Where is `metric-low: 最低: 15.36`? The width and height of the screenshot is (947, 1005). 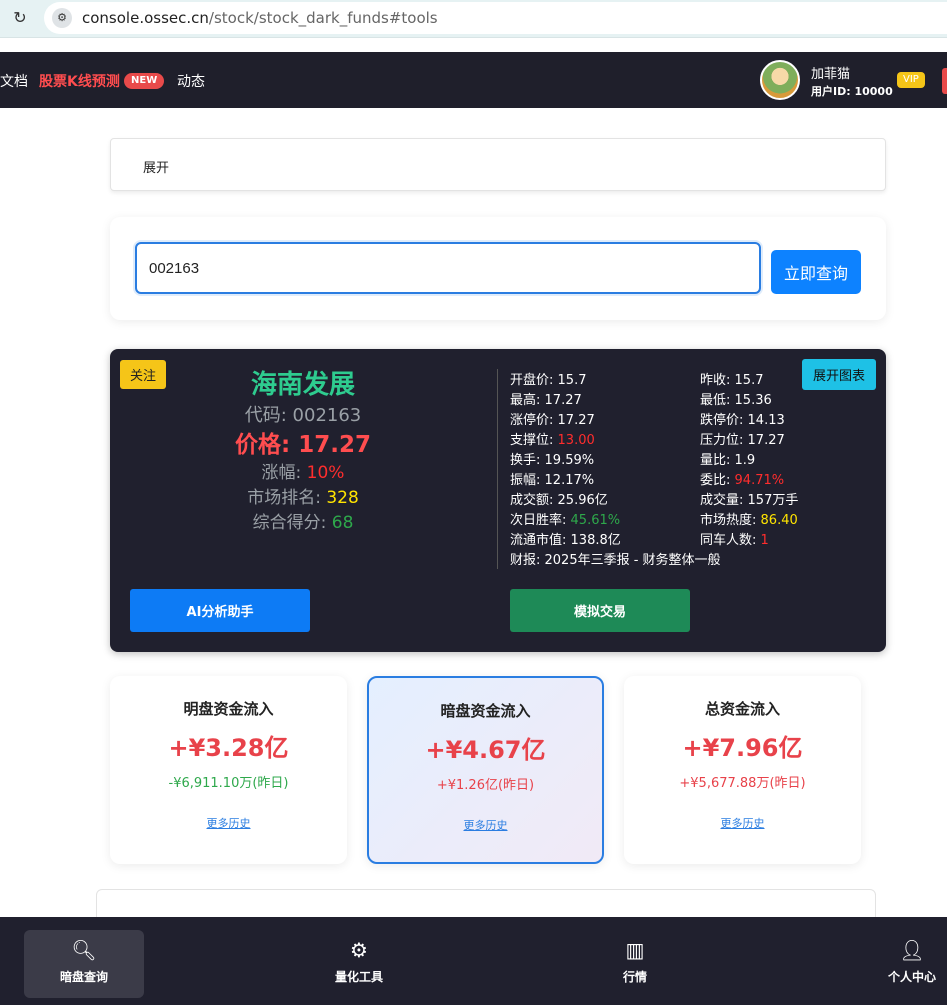
metric-low: 最低: 15.36 is located at coordinates (736, 400).